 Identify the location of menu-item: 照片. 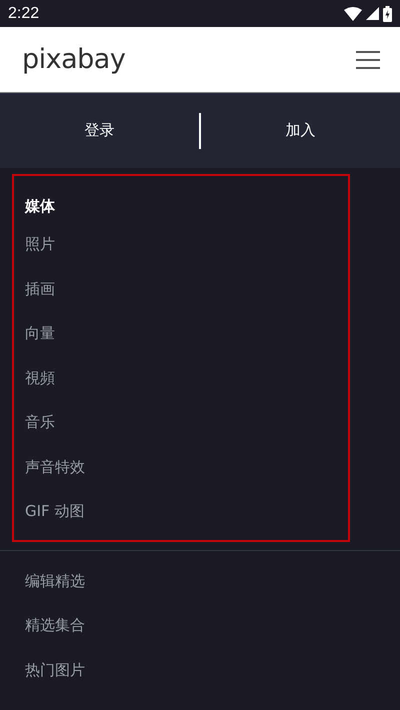
(186, 244).